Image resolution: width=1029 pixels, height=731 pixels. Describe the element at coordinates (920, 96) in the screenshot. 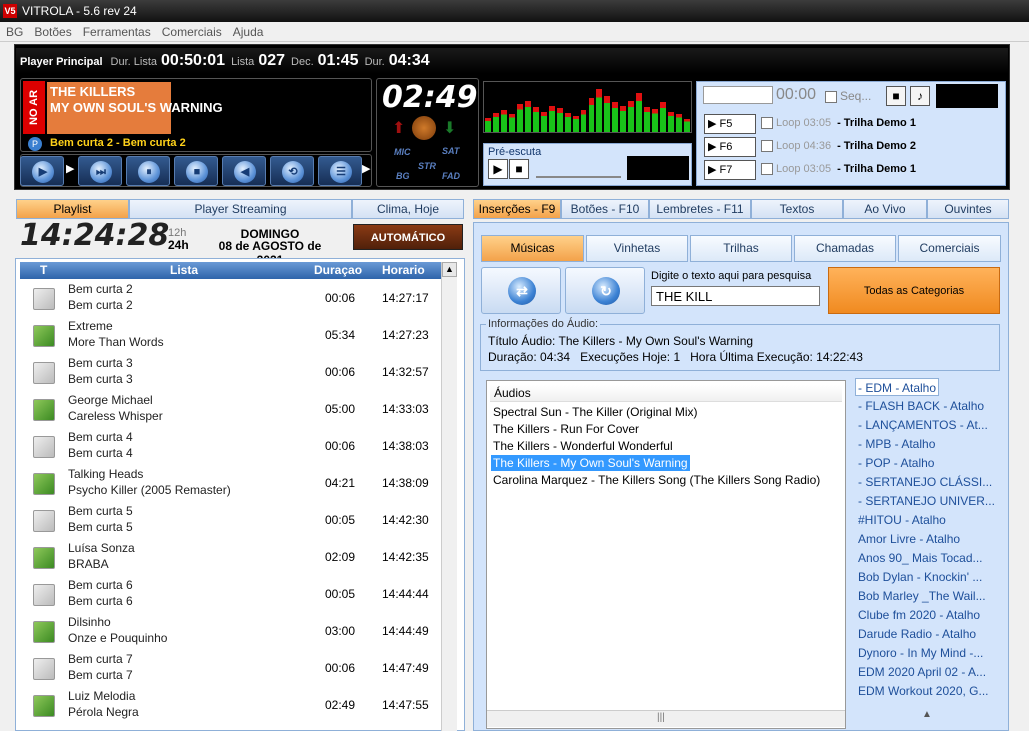

I see `speaker-icon: ♪` at that location.